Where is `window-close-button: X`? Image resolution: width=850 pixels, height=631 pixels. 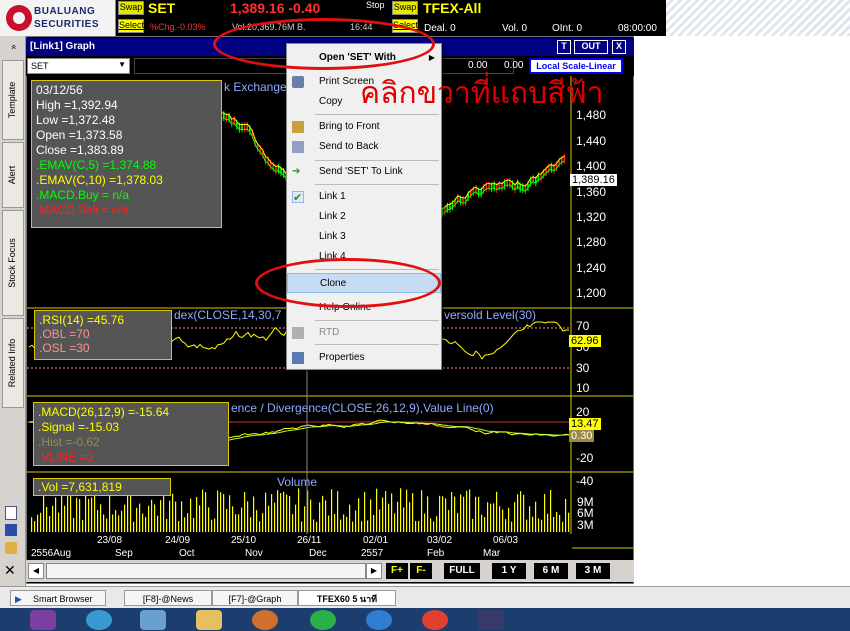
window-close-button: X is located at coordinates (619, 47).